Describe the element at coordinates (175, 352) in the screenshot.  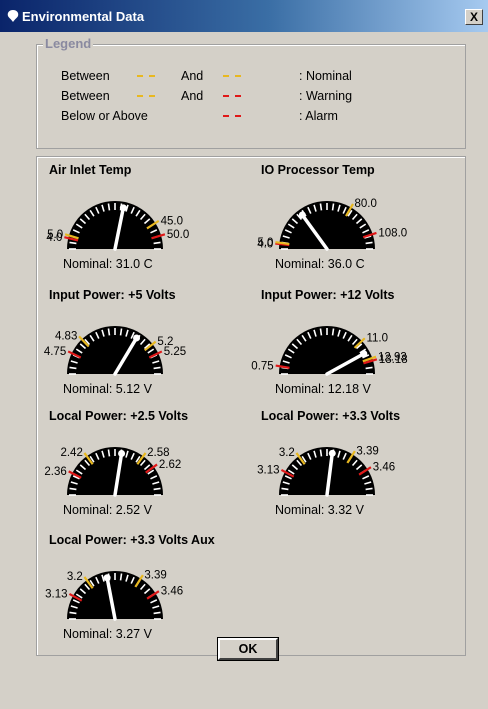
I see `threshold-label: 5.25` at that location.